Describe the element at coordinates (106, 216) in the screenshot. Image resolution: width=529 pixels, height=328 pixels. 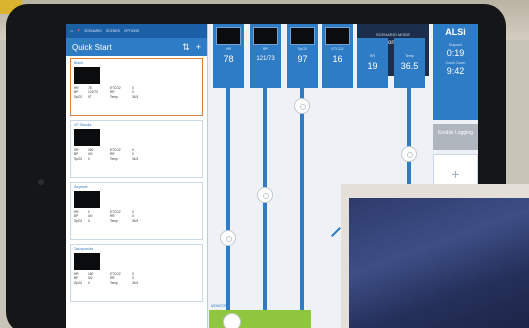
I see `card-stats: HR 0 ETCO2 0 BP 0/0 RR 0 SpO2 0 Temp 36.5` at that location.